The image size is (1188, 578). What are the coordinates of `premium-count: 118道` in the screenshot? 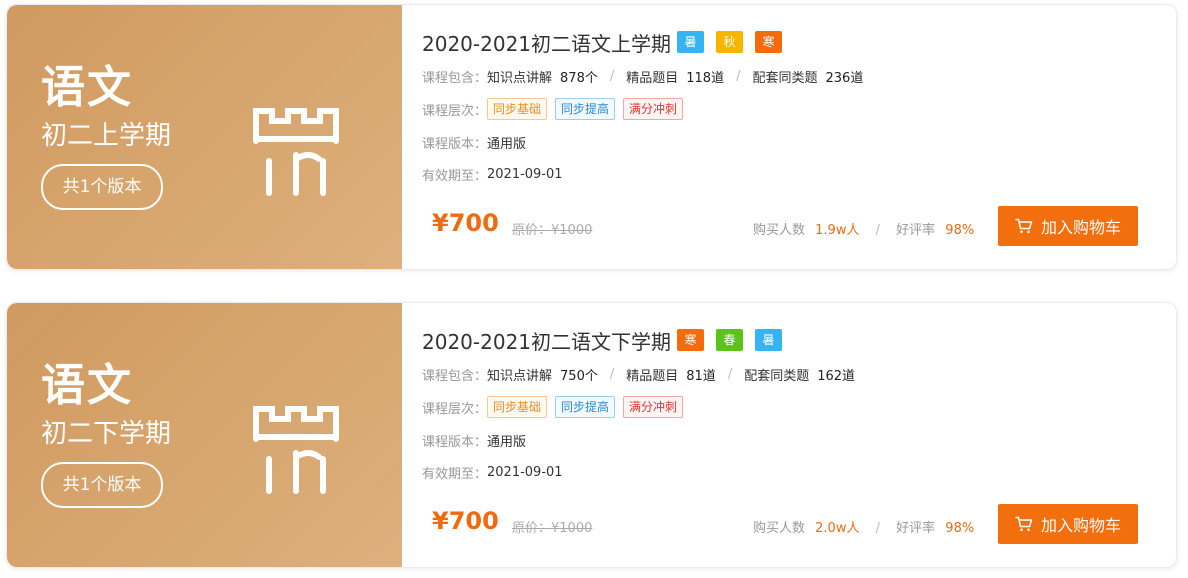 It's located at (705, 78).